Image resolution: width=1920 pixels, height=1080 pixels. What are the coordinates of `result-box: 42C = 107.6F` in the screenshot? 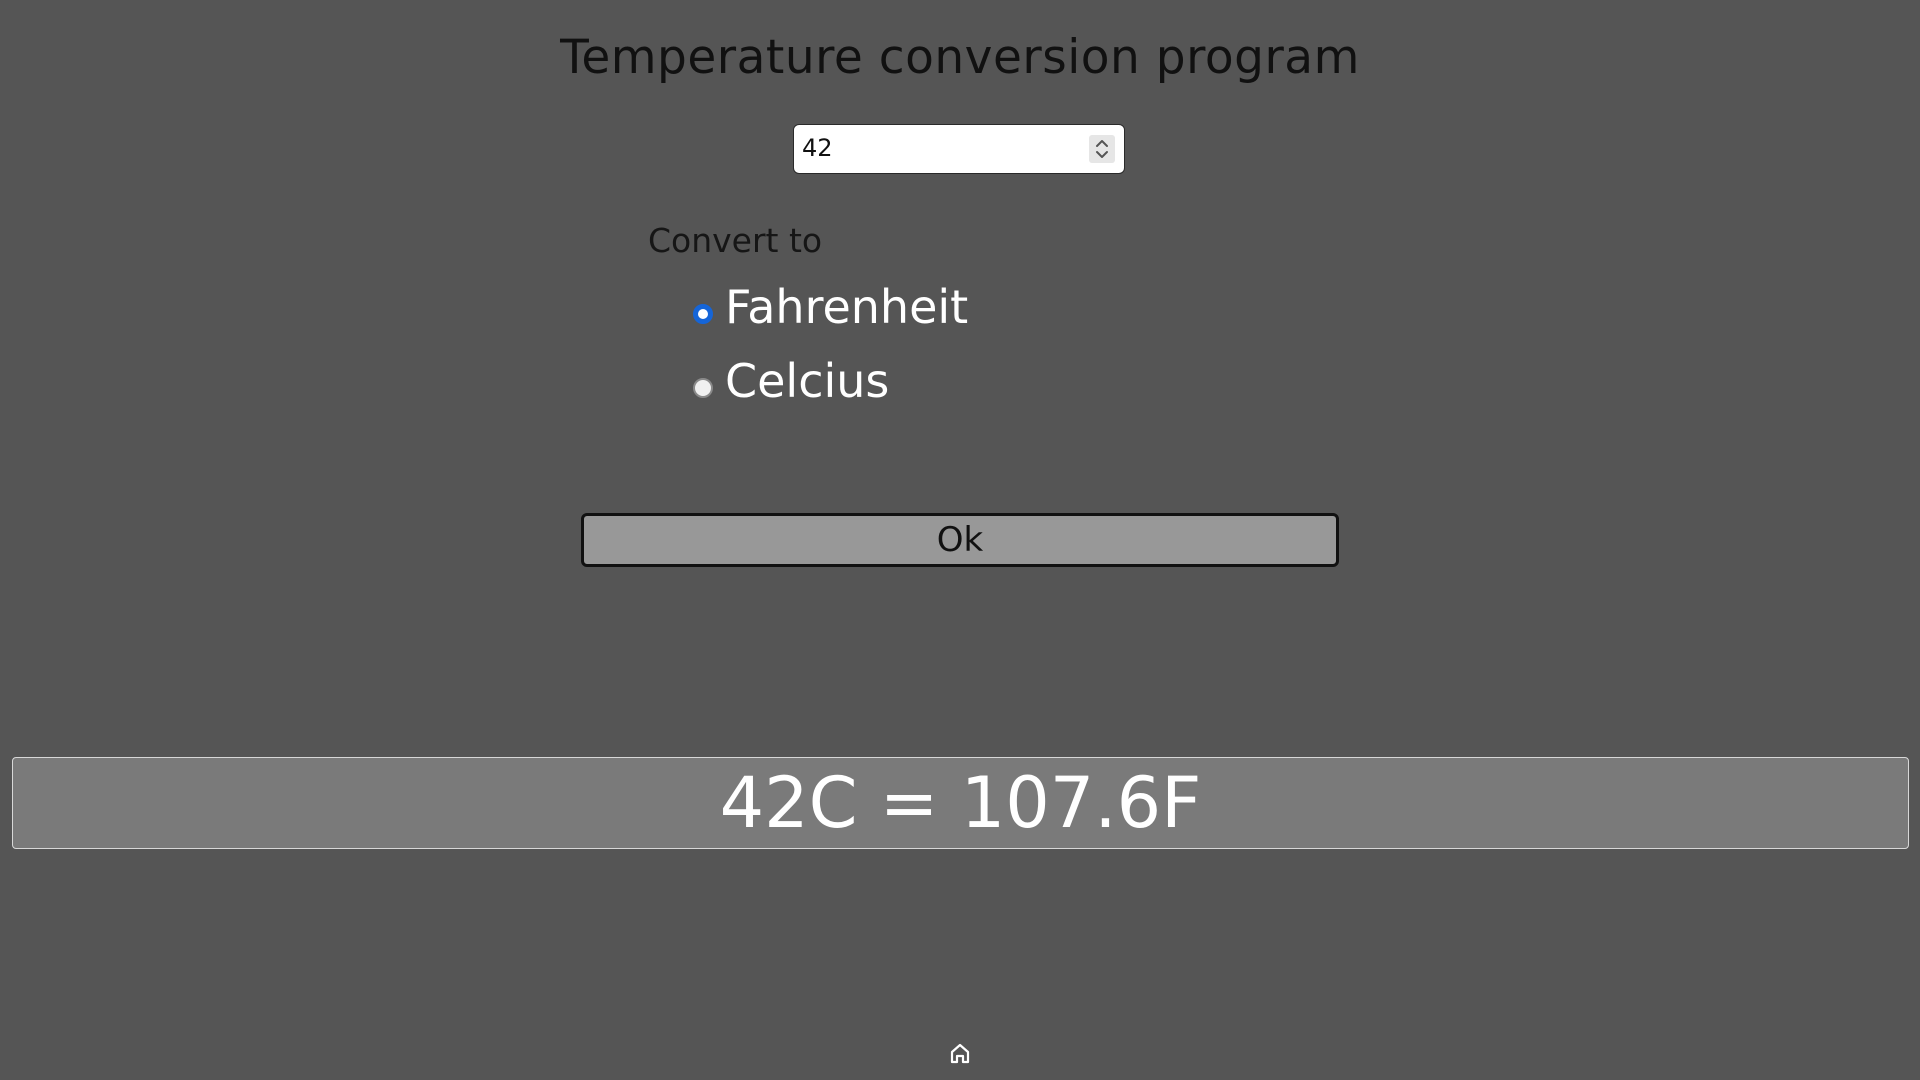 It's located at (960, 803).